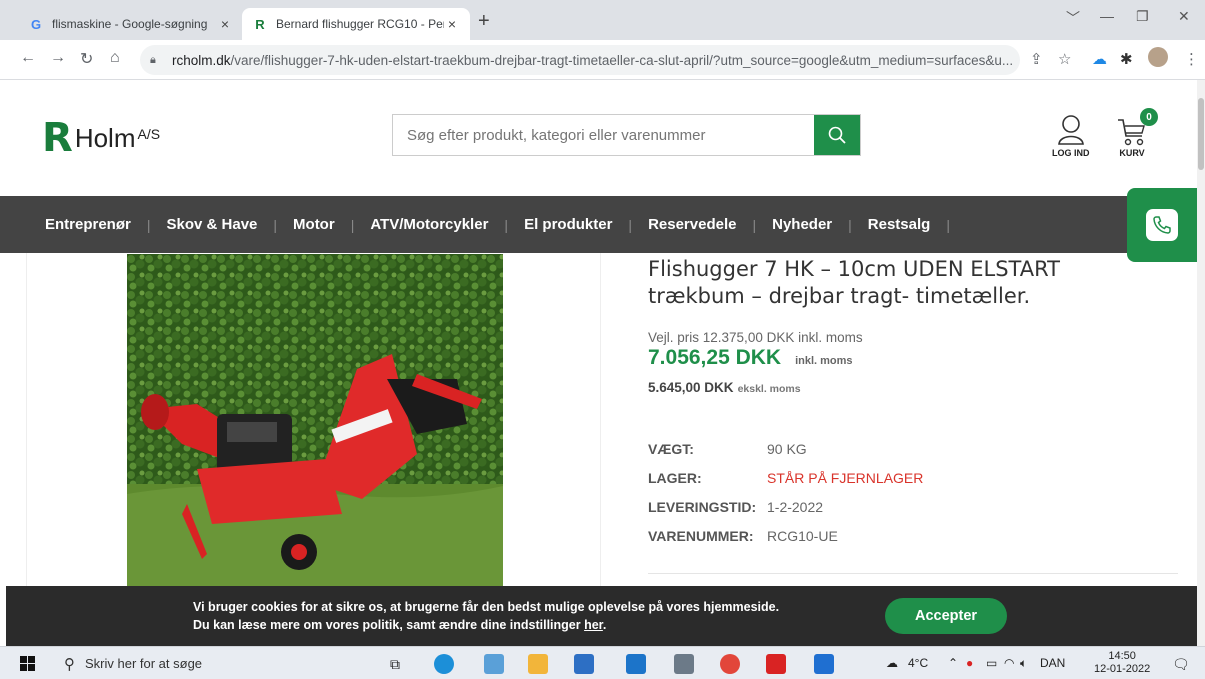 The width and height of the screenshot is (1205, 679). What do you see at coordinates (1142, 16) in the screenshot?
I see `restore-button: ❐` at bounding box center [1142, 16].